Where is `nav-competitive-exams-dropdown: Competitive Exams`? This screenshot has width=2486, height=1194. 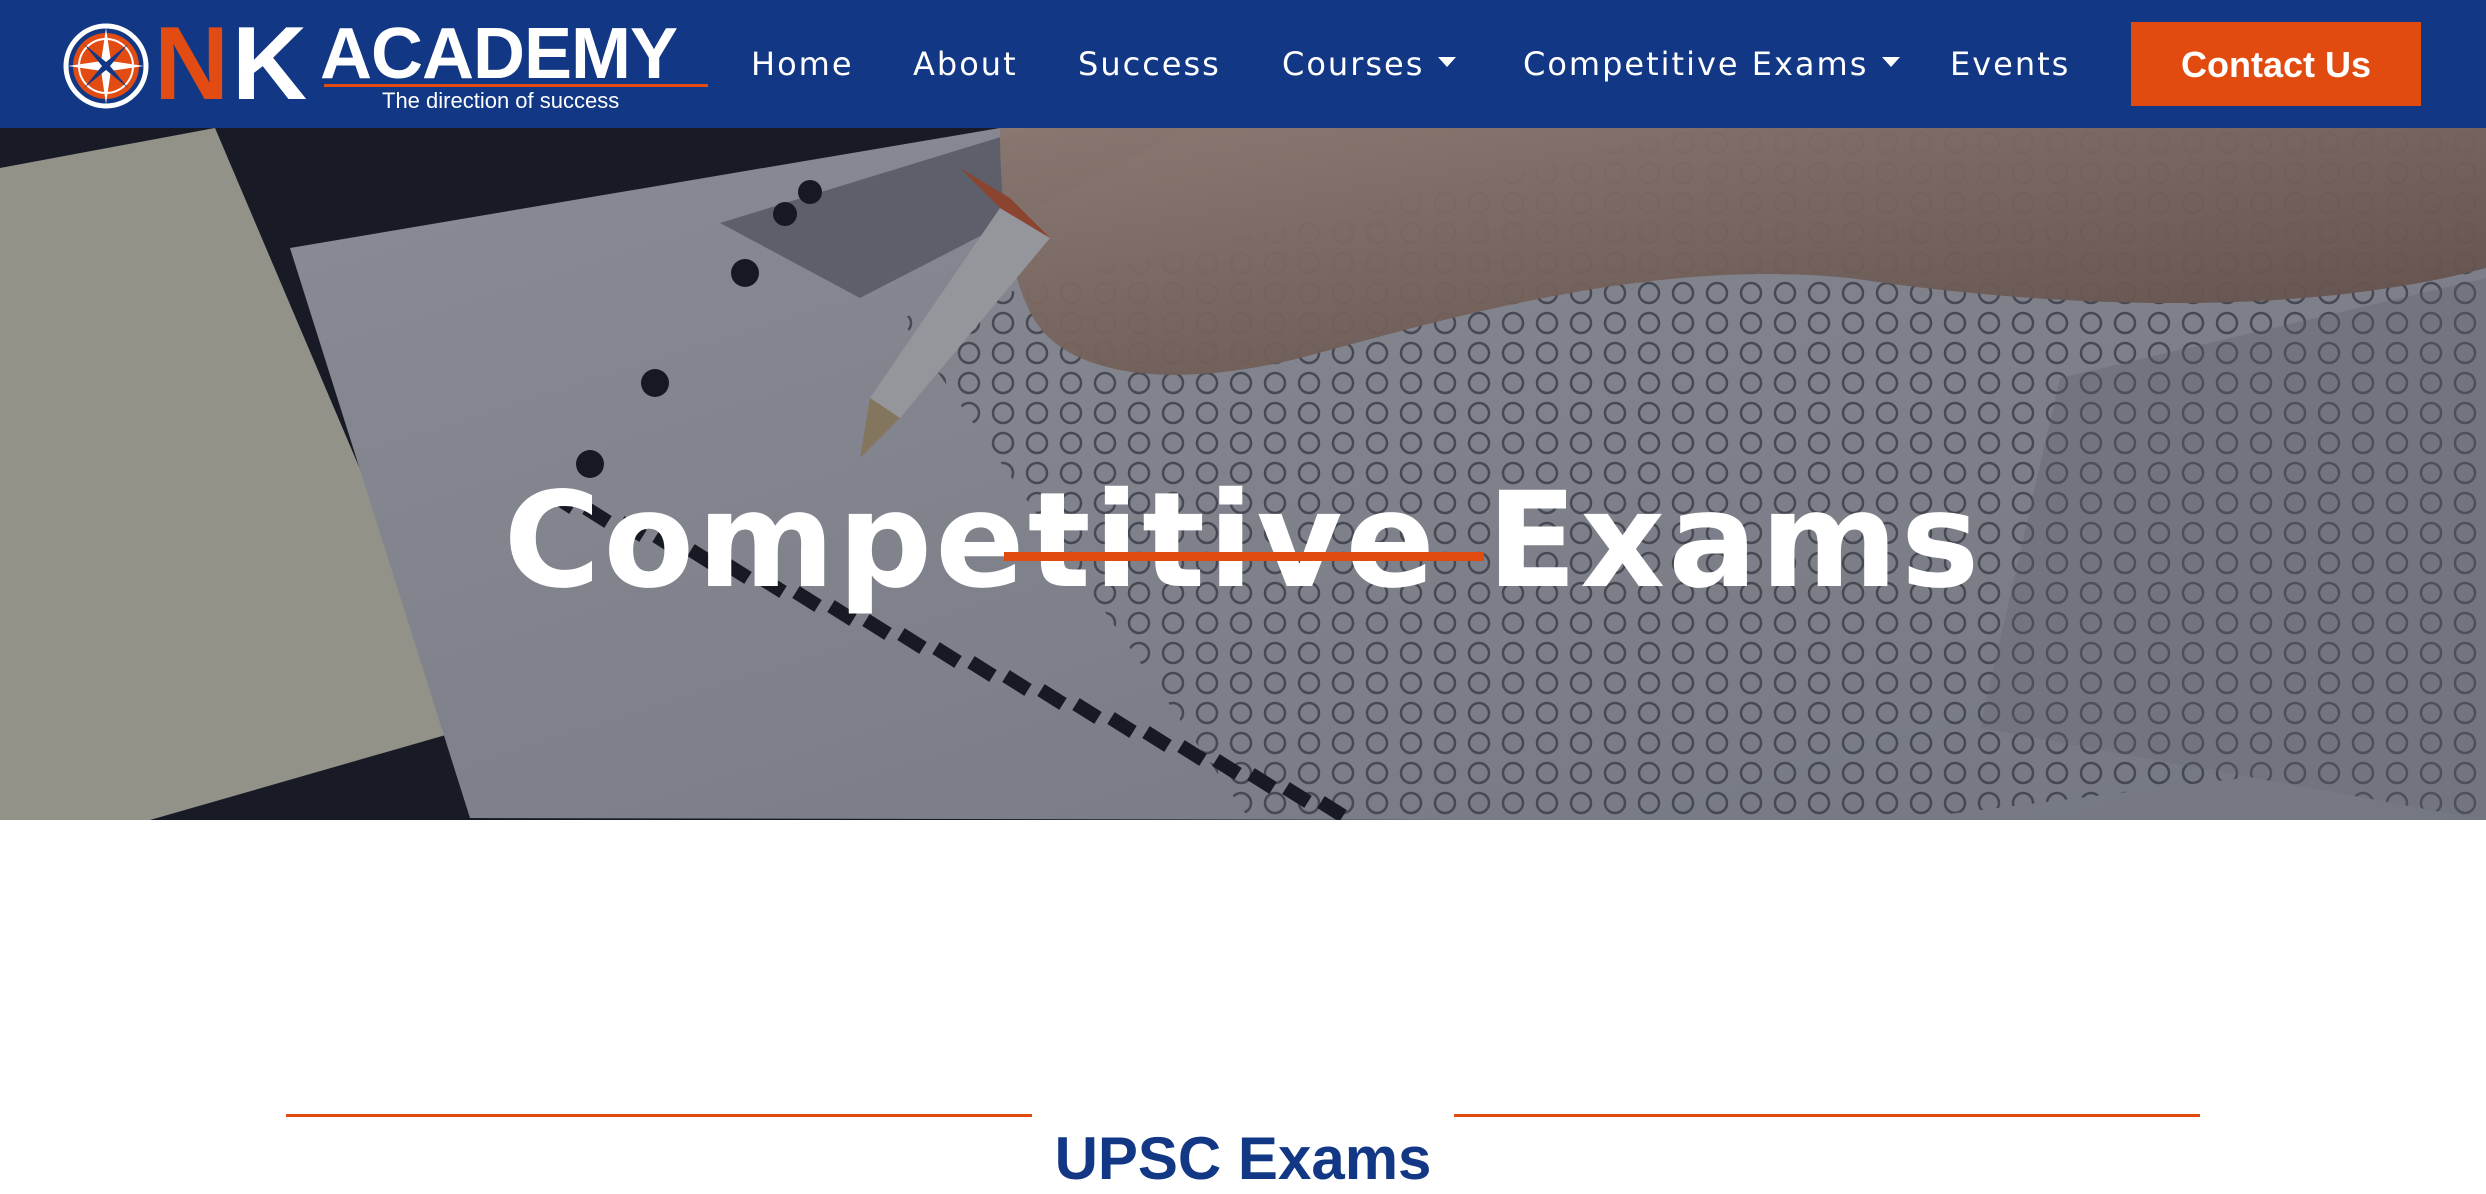
nav-competitive-exams-dropdown: Competitive Exams is located at coordinates (1712, 64).